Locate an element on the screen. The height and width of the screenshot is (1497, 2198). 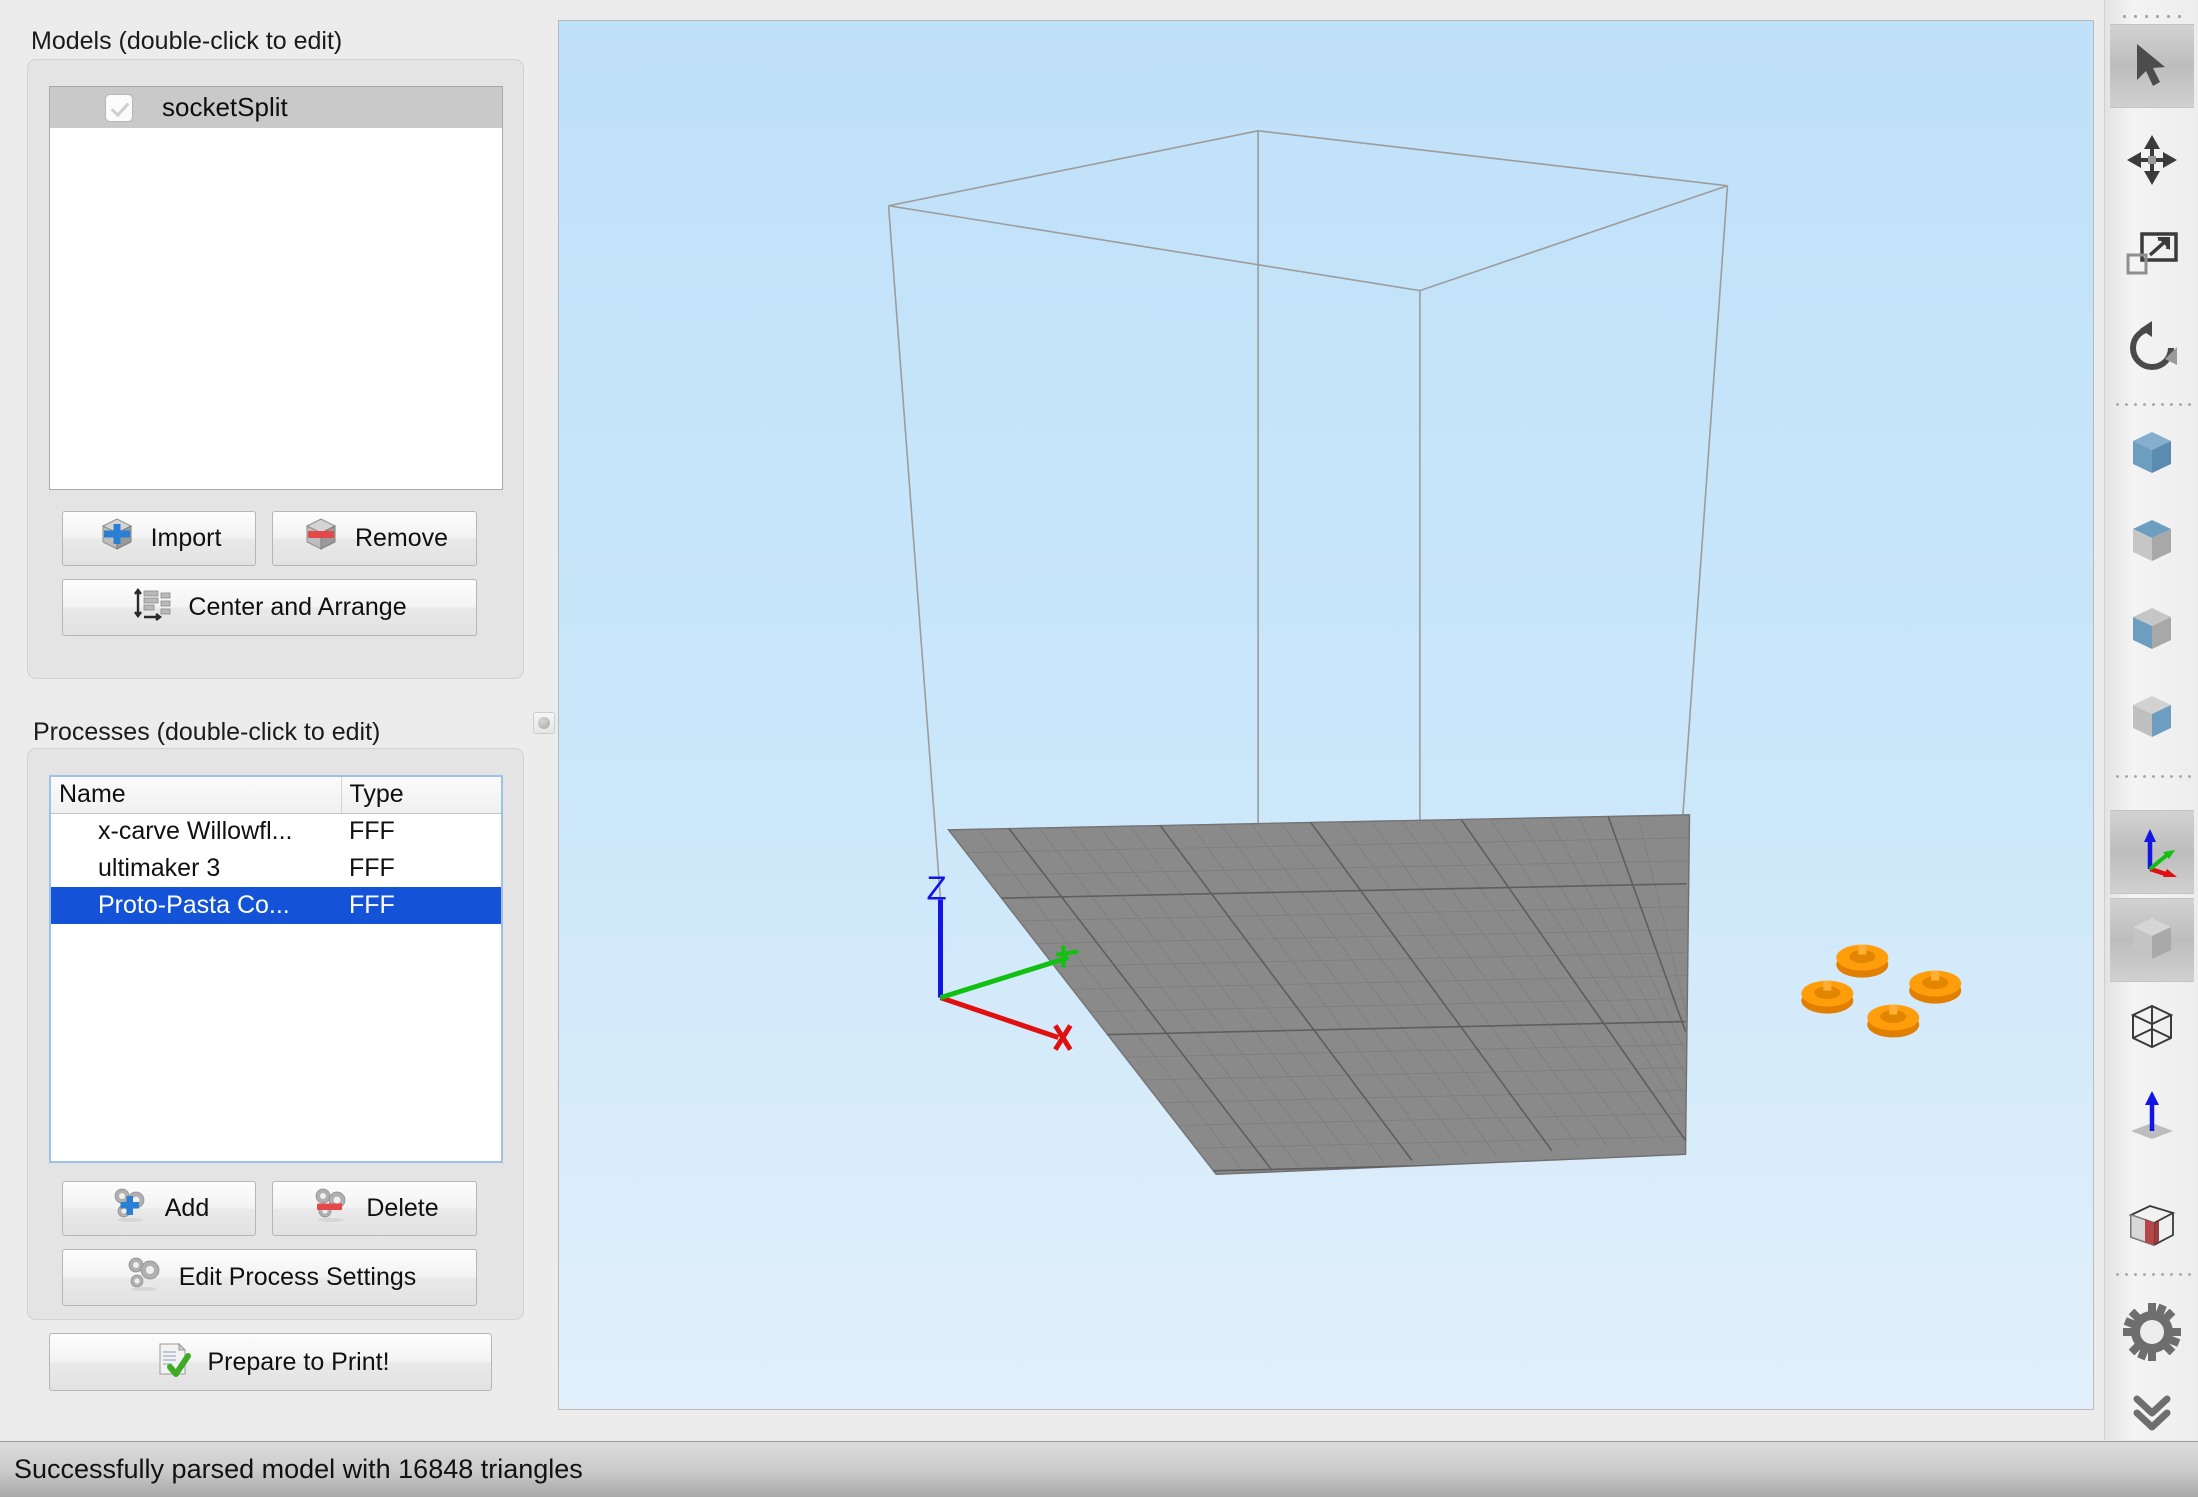
prepare-to-print-button-label: Prepare to Print! is located at coordinates (298, 1361).